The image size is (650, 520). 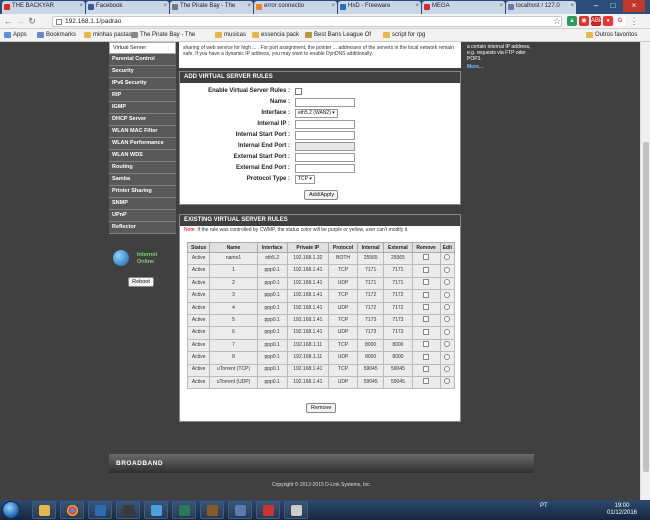 I want to click on sidebar-item-wlan-mac-filter: WLAN MAC Filter, so click(x=142, y=132).